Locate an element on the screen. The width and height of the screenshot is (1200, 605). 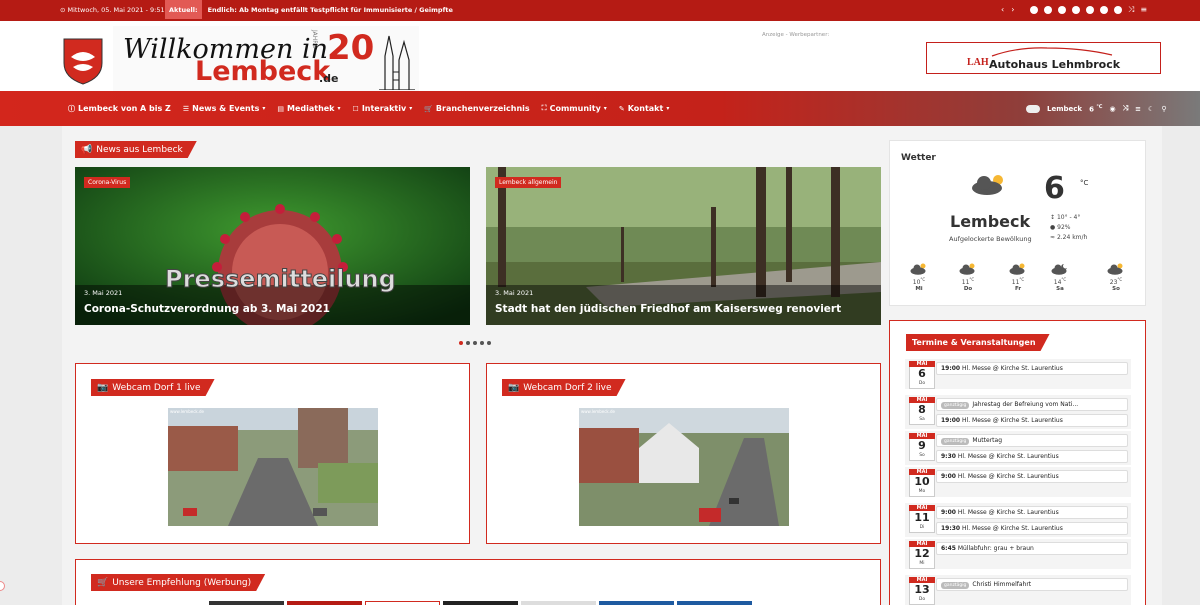
ad-banner-autohaus: LAH Autohaus Lehmbrock is located at coordinates (1043, 58).